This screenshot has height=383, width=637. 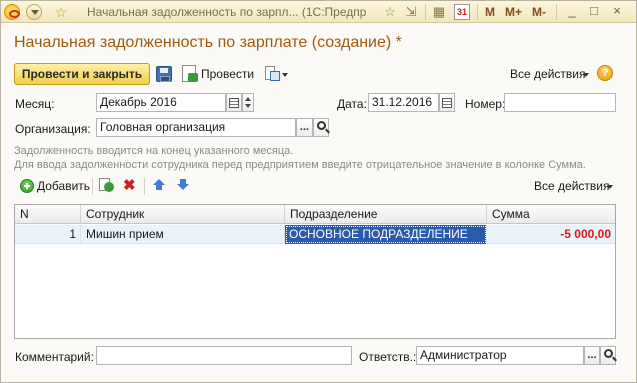 I want to click on favorite-star-icon: ☆, so click(x=61, y=12).